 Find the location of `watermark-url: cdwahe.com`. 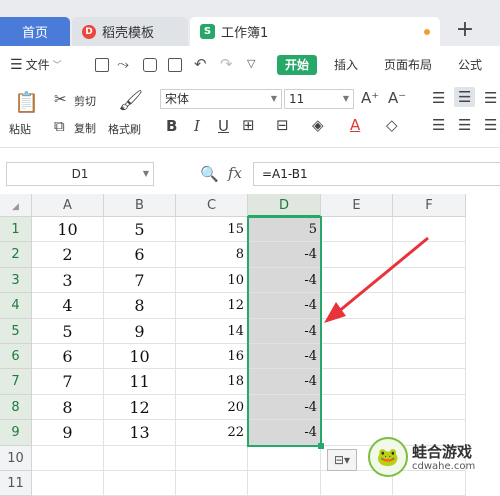

watermark-url: cdwahe.com is located at coordinates (444, 466).